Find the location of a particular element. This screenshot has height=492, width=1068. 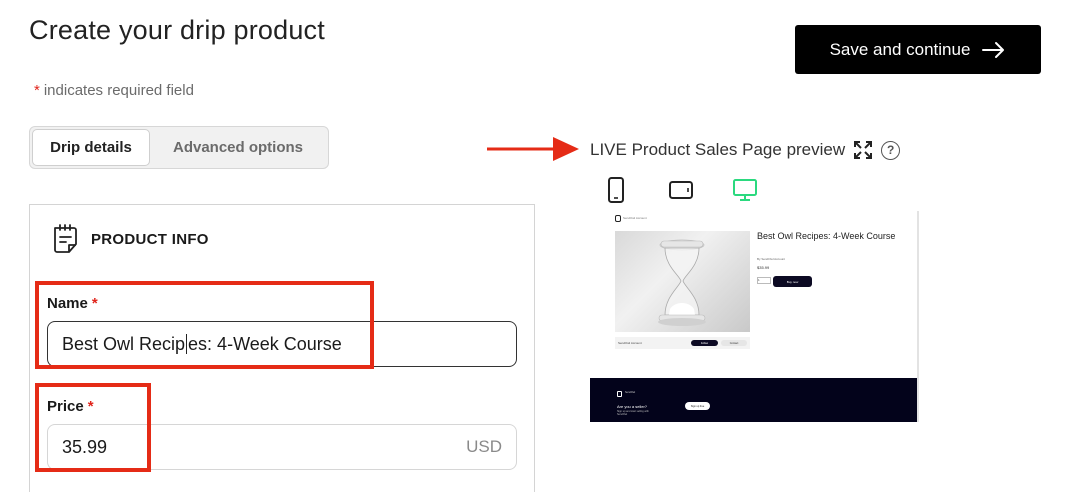

expand-icon is located at coordinates (863, 150).